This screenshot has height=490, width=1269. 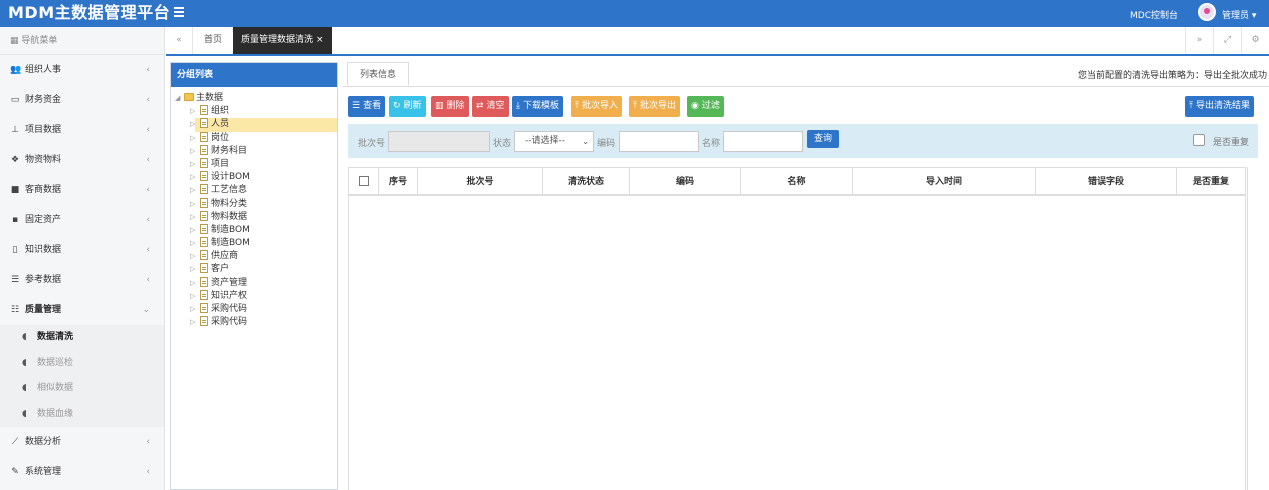 I want to click on quality-icon: ☷, so click(x=15, y=310).